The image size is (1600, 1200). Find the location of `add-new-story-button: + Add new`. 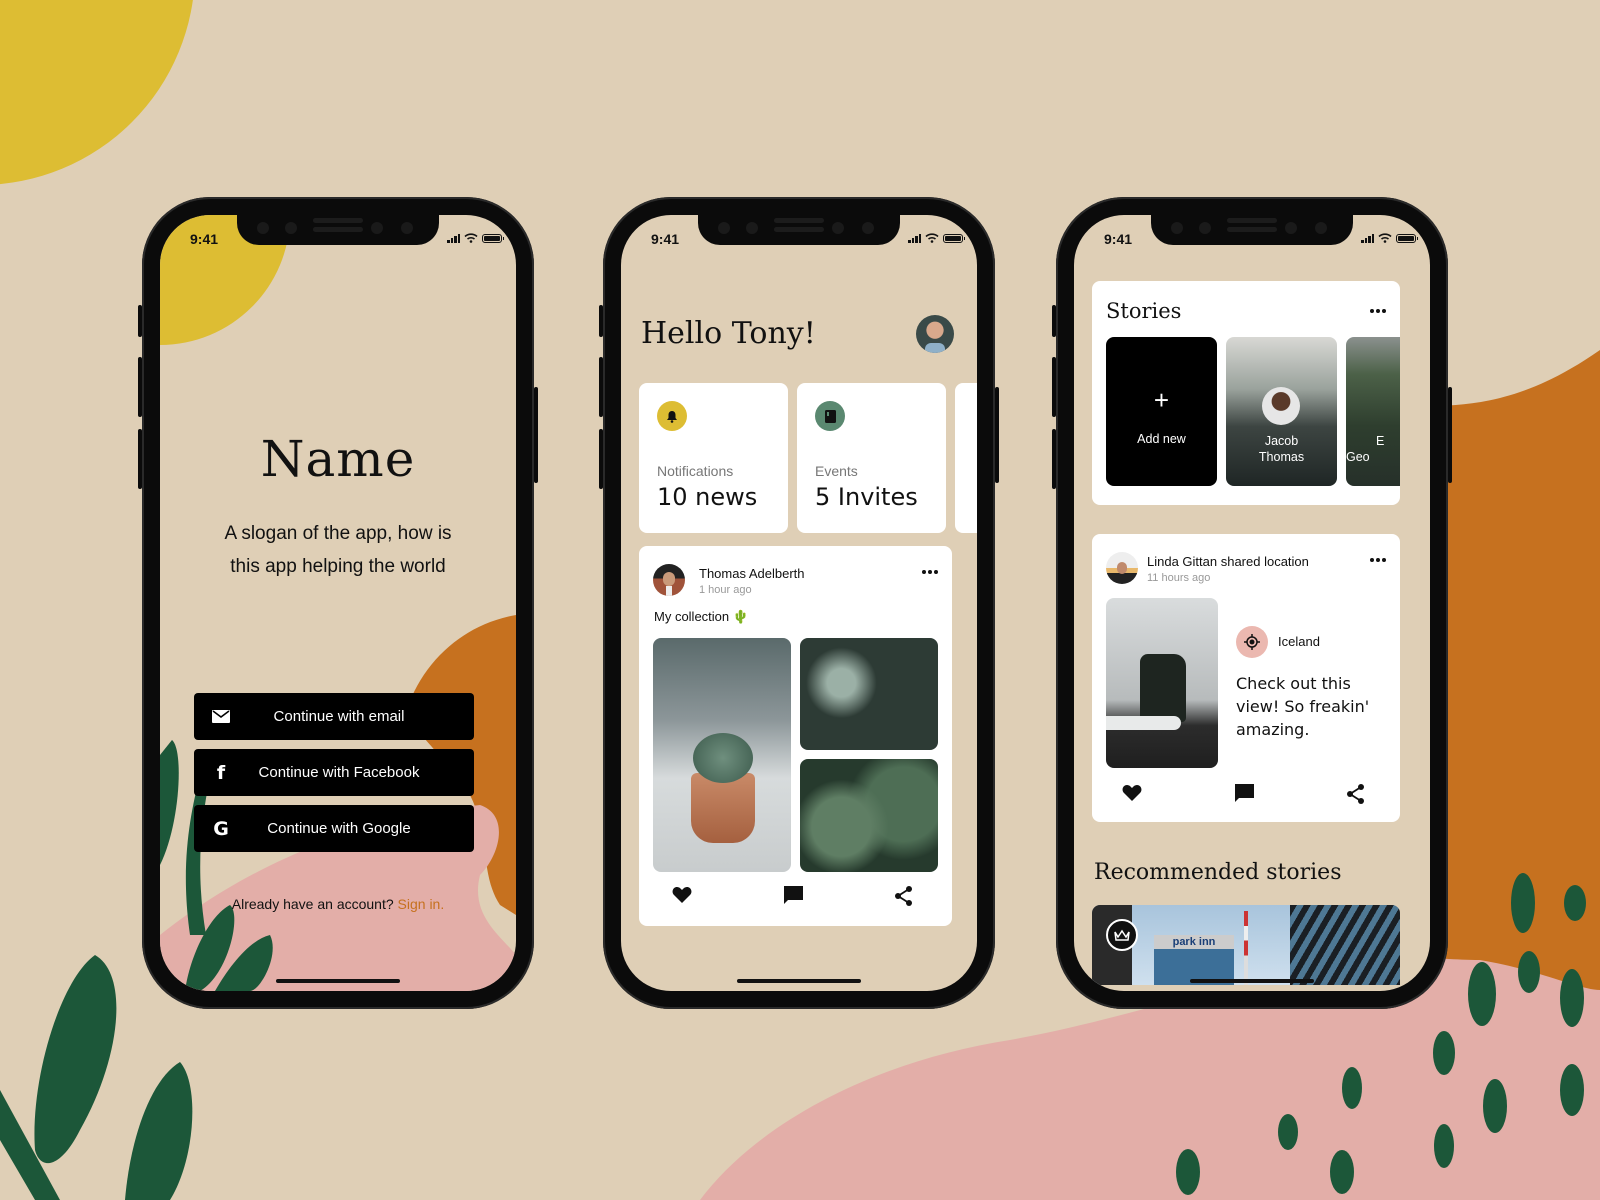

add-new-story-button: + Add new is located at coordinates (1161, 411).